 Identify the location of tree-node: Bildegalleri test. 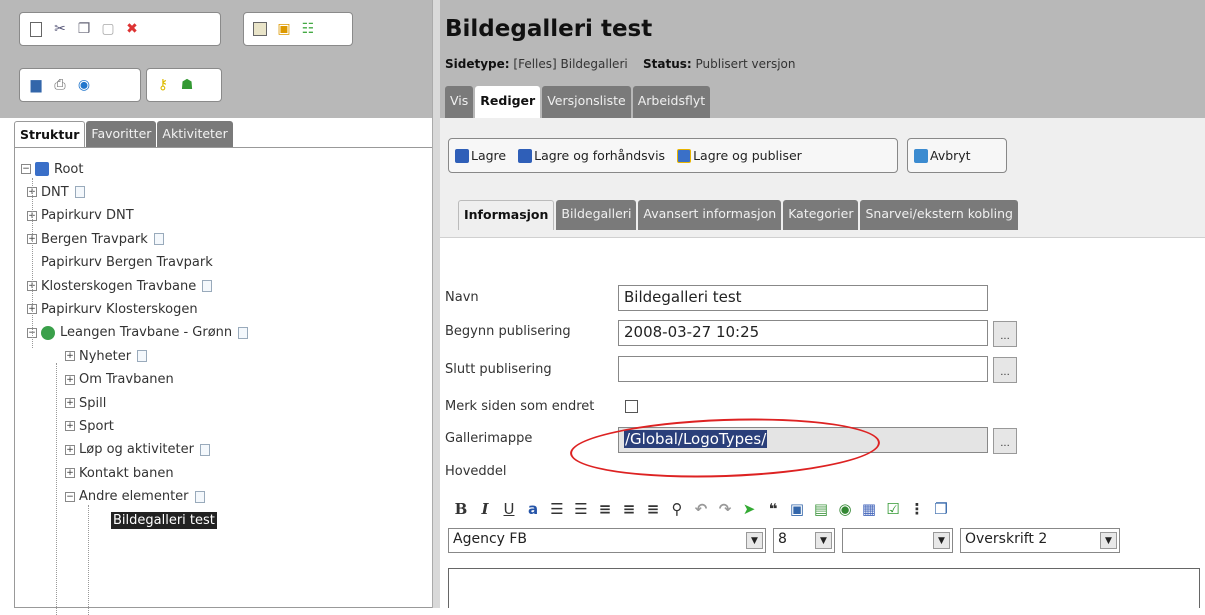
(157, 520).